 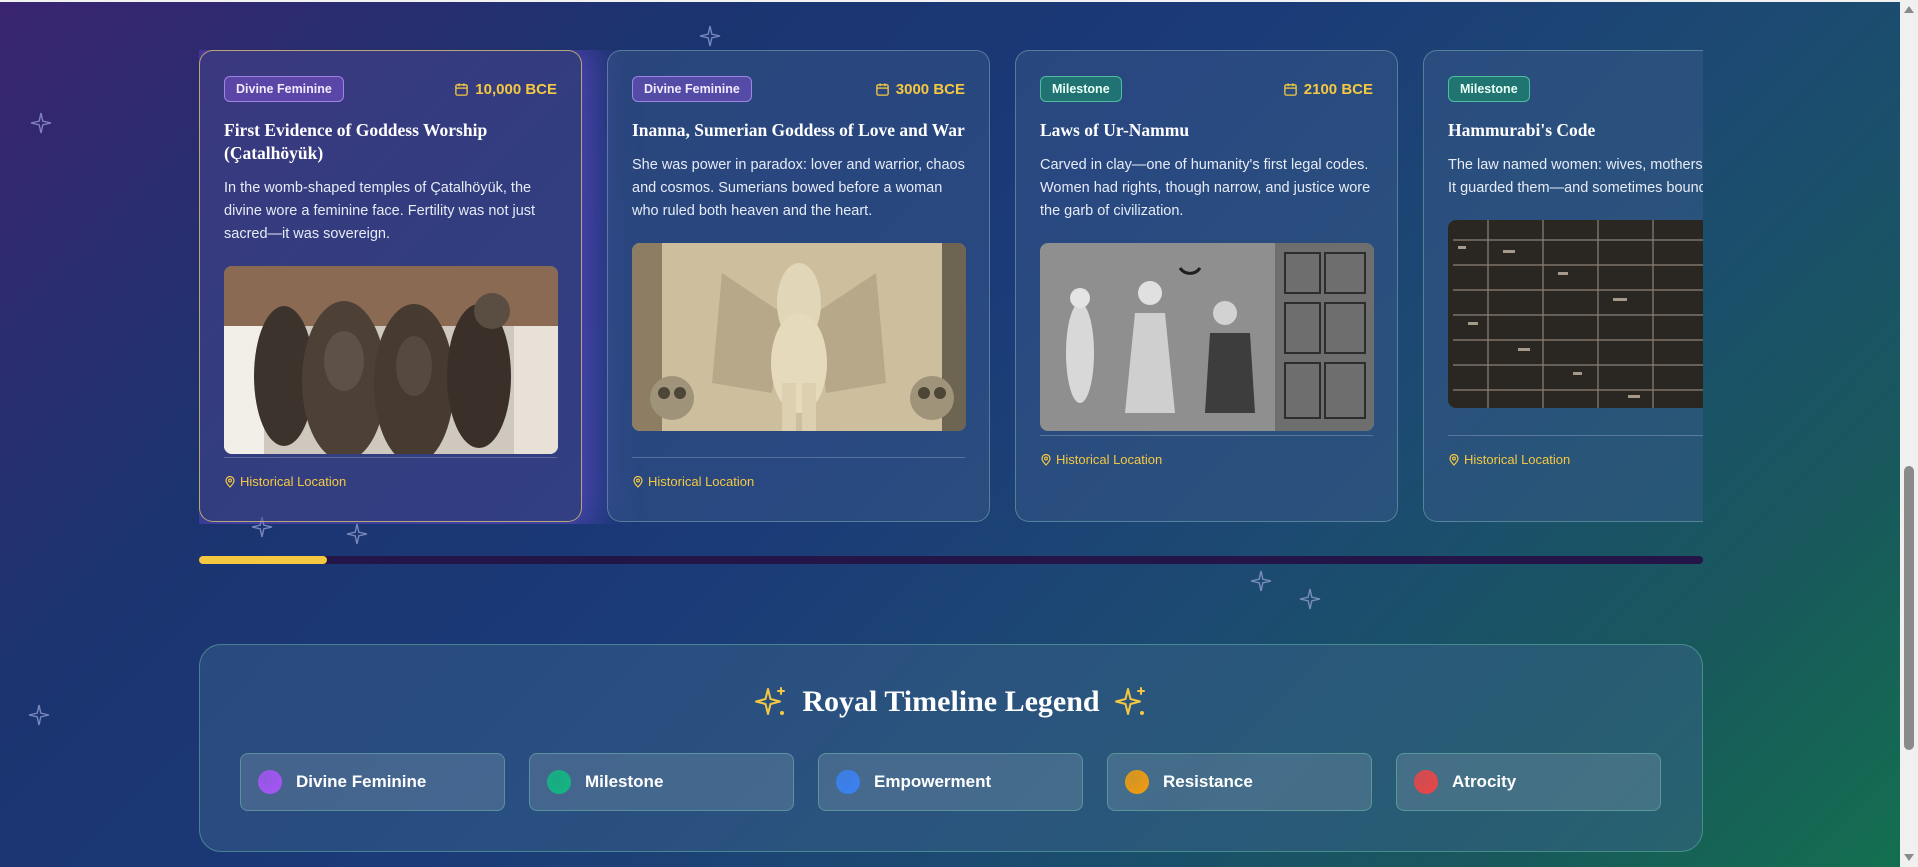 I want to click on event-date: 3000 BCE, so click(x=920, y=89).